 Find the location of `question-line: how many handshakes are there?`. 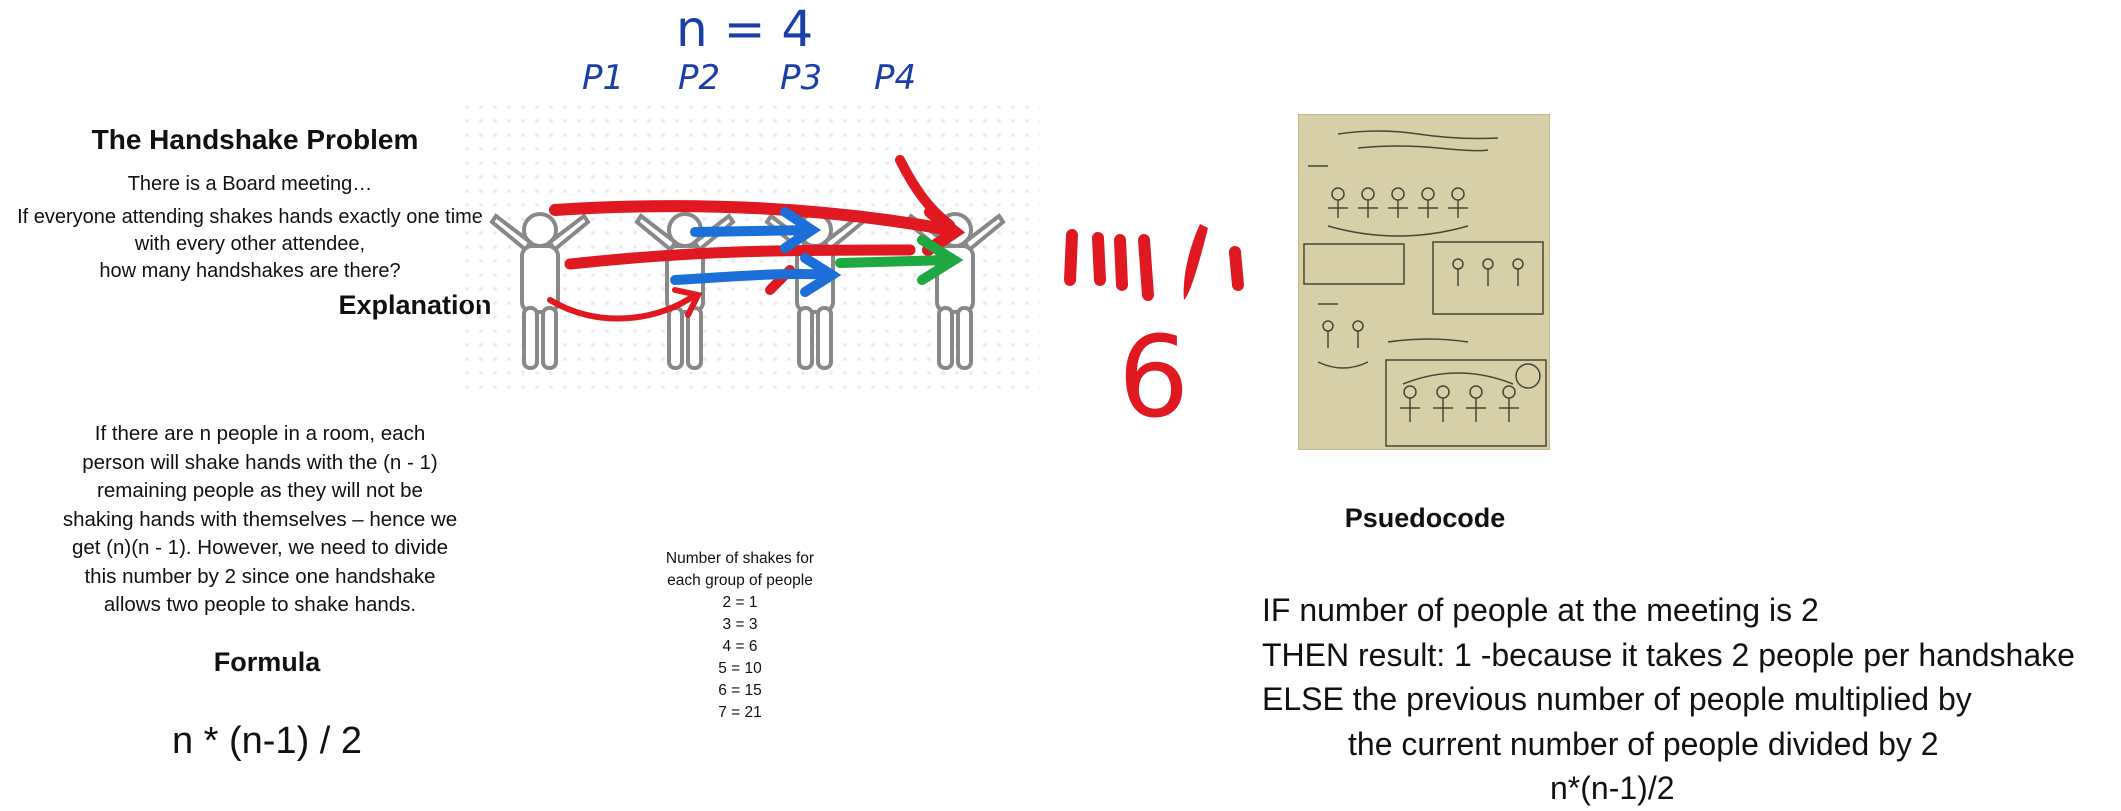

question-line: how many handshakes are there? is located at coordinates (250, 271).